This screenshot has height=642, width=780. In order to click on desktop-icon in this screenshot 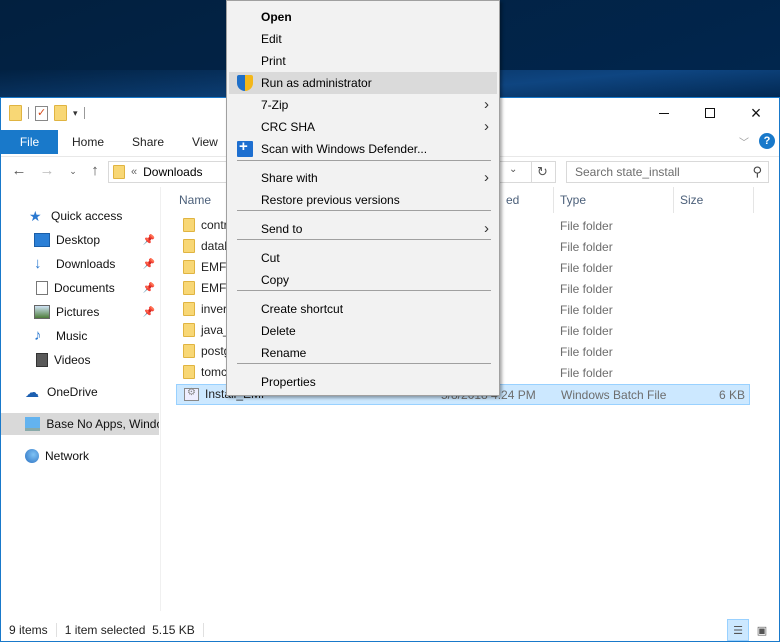, I will do `click(42, 240)`.